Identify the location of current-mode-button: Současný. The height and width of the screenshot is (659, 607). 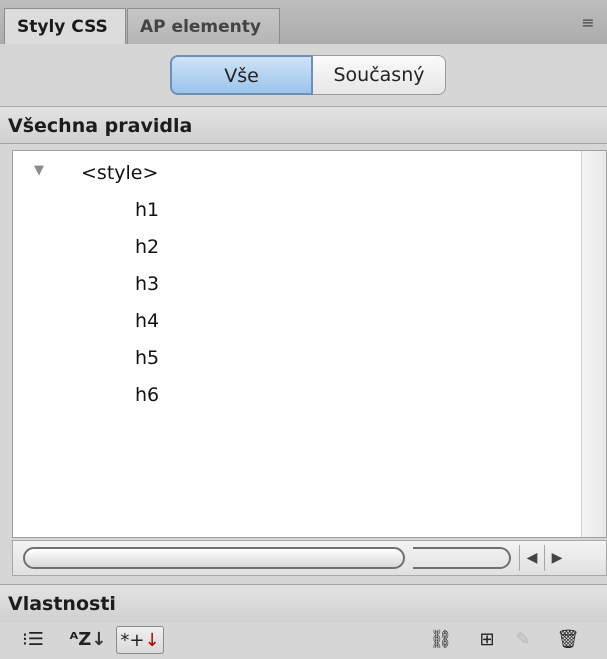
(379, 75).